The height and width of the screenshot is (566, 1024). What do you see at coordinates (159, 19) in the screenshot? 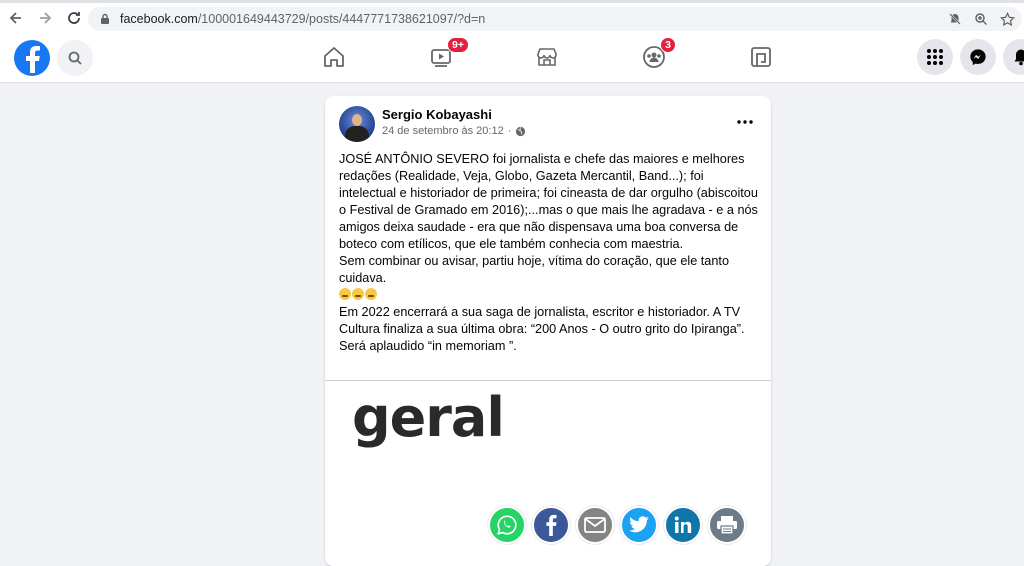
I see `url-host: facebook.com` at bounding box center [159, 19].